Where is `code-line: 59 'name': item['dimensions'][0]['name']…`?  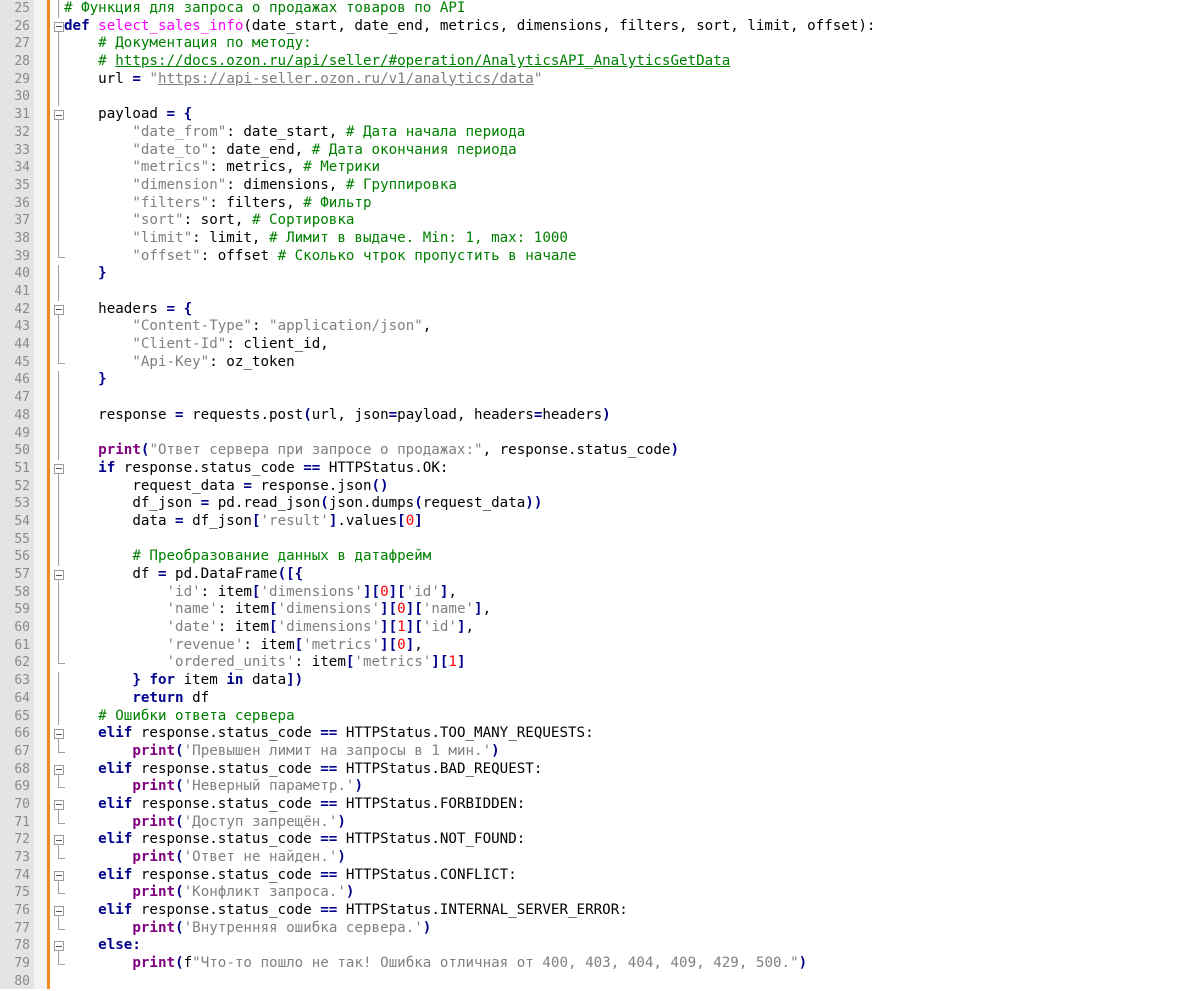
code-line: 59 'name': item['dimensions'][0]['name']… is located at coordinates (600, 610).